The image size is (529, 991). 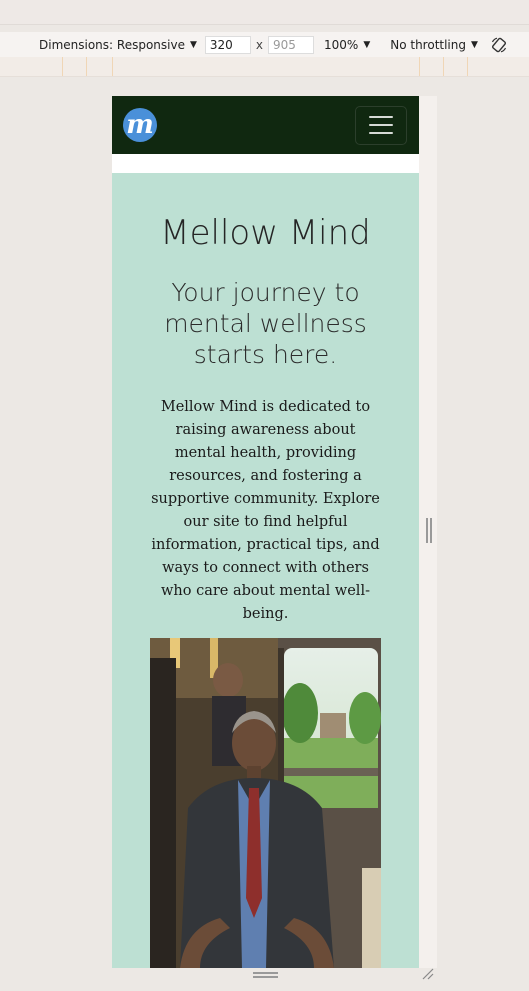 I want to click on dimensions-label: Dimensions: Responsive, so click(x=112, y=44).